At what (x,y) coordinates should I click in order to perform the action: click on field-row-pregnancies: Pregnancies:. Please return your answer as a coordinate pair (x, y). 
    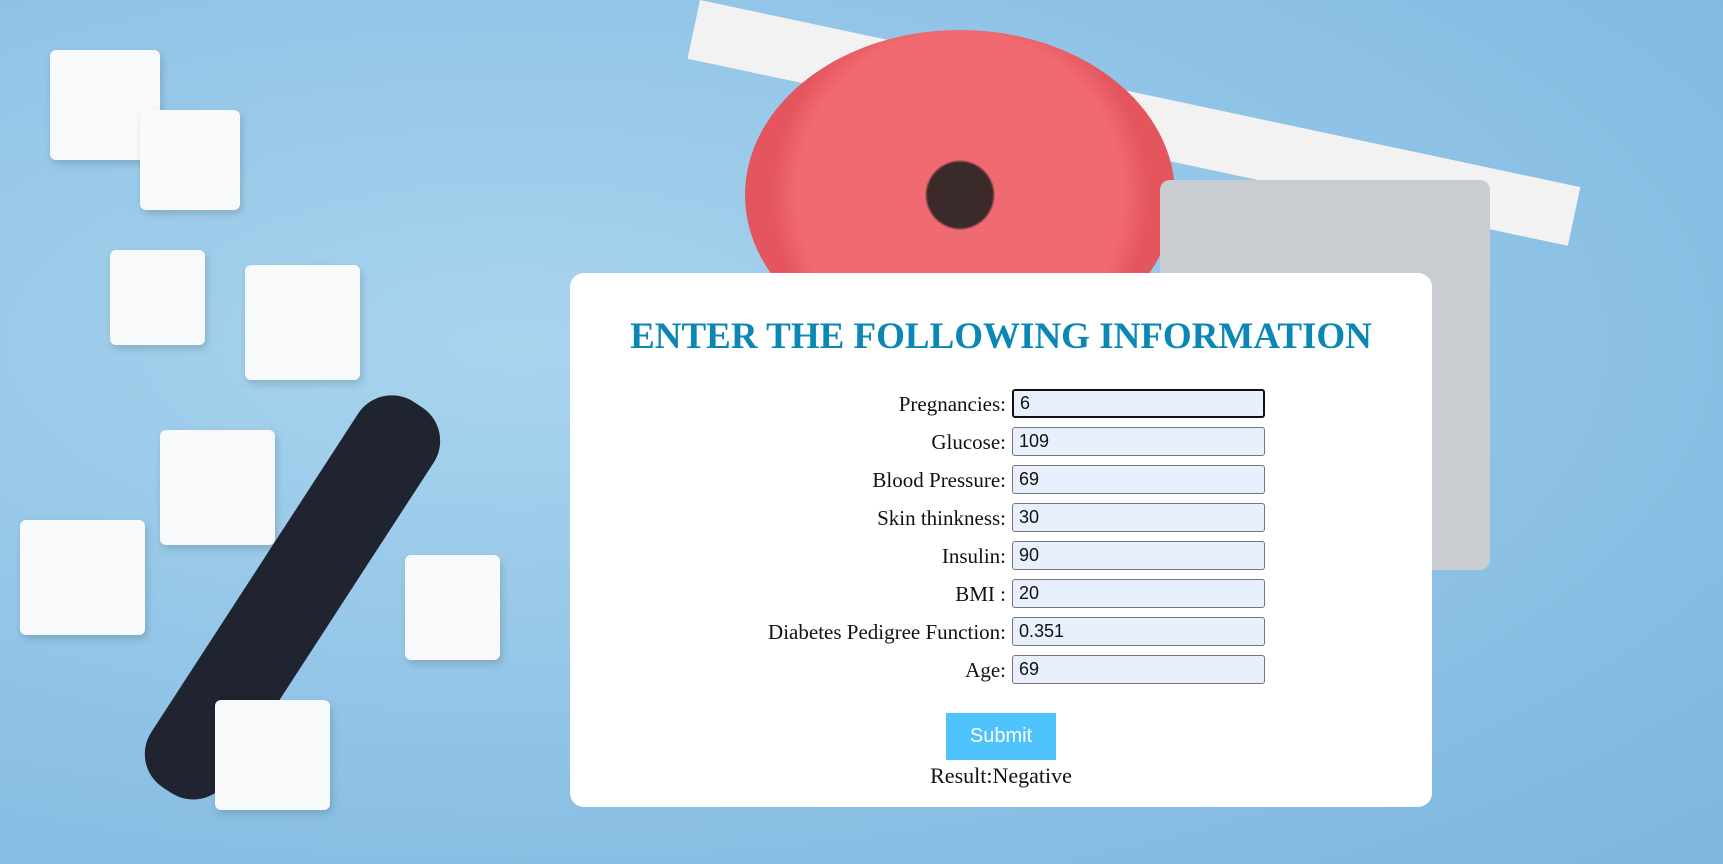
    Looking at the image, I should click on (1001, 404).